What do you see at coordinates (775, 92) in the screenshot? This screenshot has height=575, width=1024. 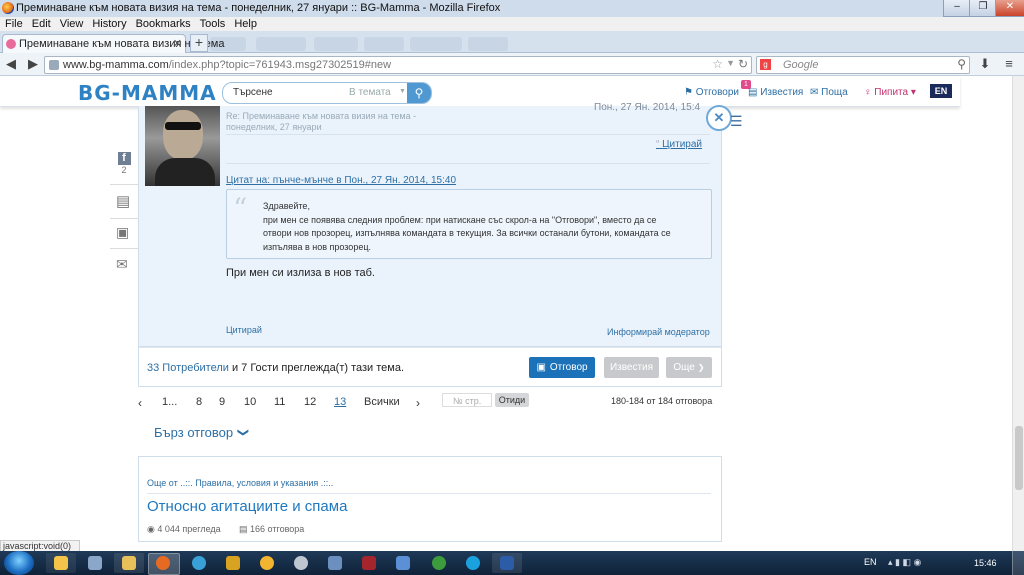 I see `notifications-link: ▤ Известия` at bounding box center [775, 92].